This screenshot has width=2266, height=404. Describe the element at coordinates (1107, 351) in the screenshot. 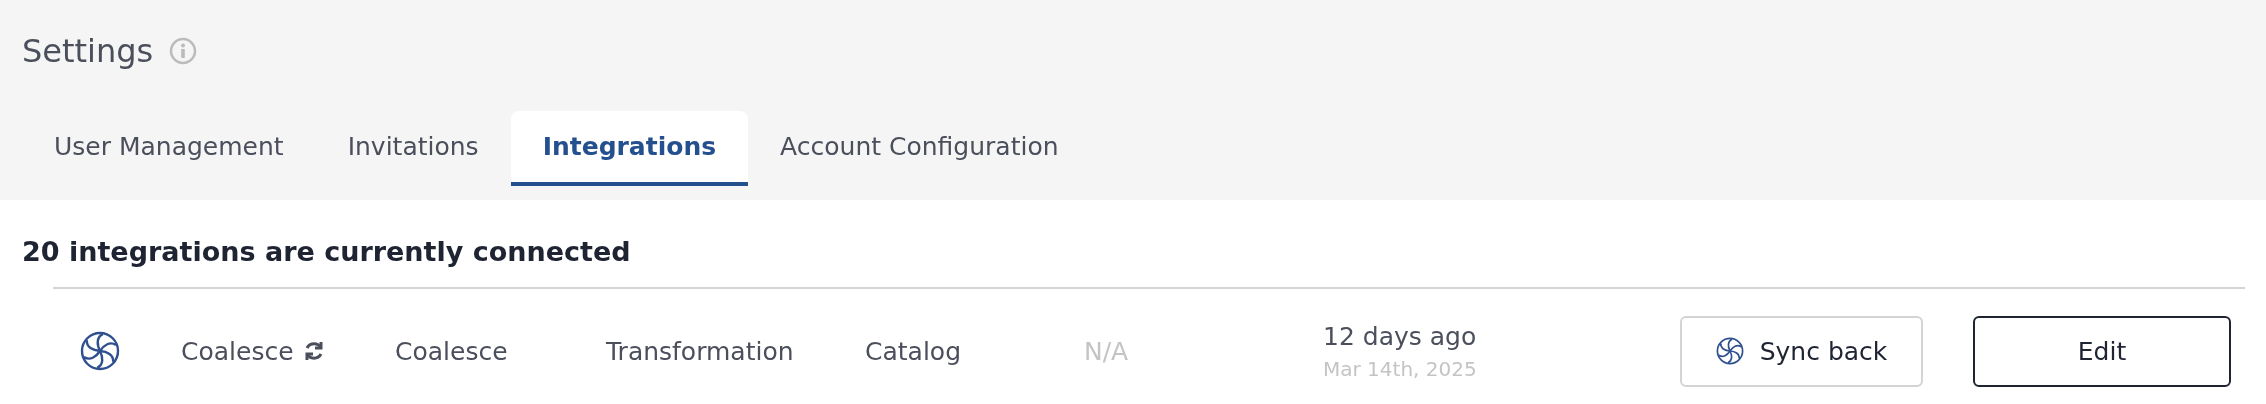

I see `table-cell-text: N/A` at that location.